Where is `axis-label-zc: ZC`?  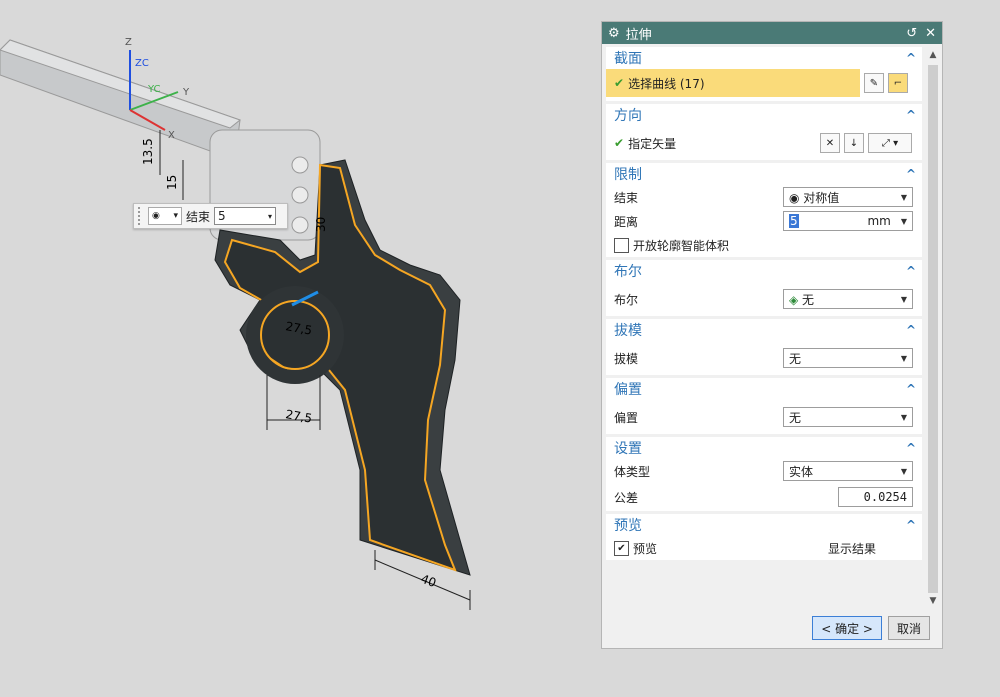 axis-label-zc: ZC is located at coordinates (142, 63).